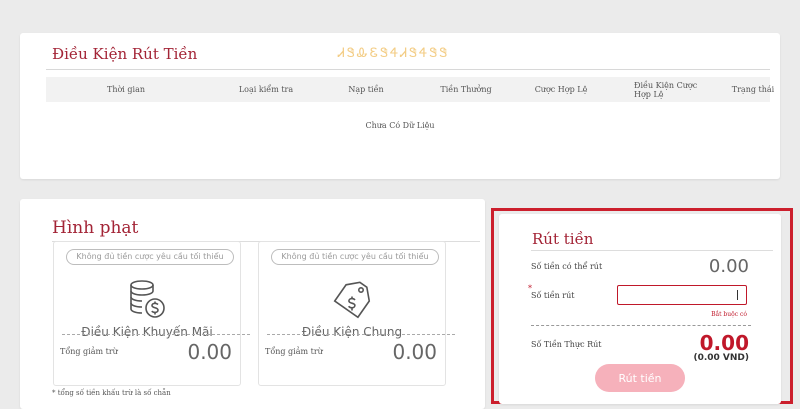 The image size is (800, 409). I want to click on col-deposit: Nạp tiền, so click(366, 89).